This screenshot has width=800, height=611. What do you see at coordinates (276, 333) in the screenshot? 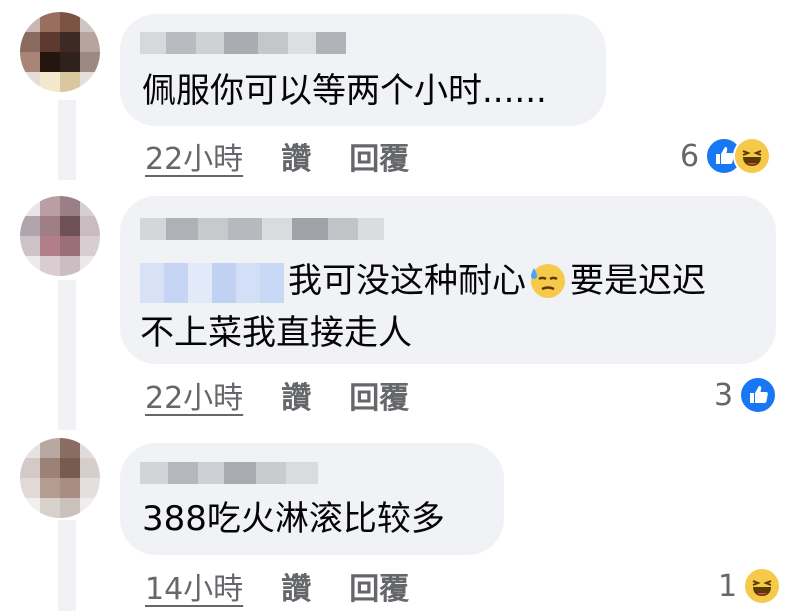
I see `comment-text-line2: 不上菜我直接走人` at bounding box center [276, 333].